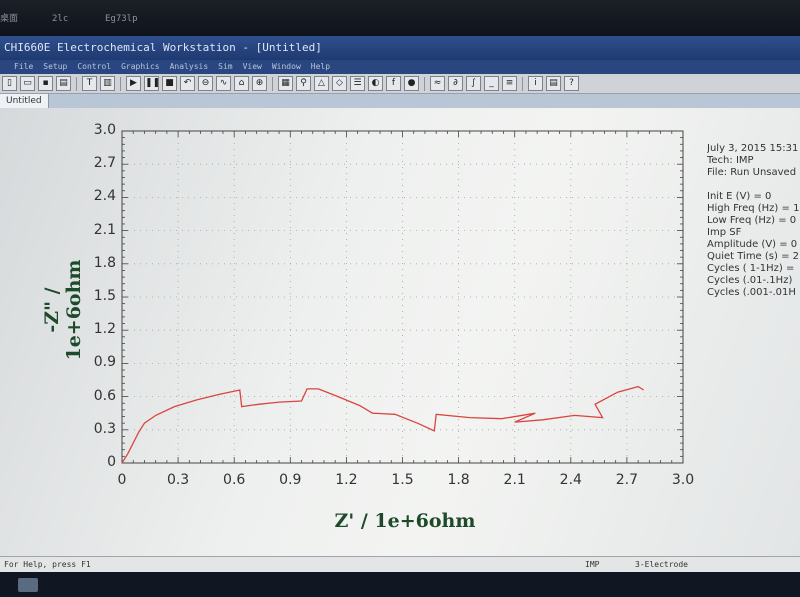 The image size is (800, 597). Describe the element at coordinates (63, 310) in the screenshot. I see `y-axis-label: -Z" / 1e+6ohm` at that location.